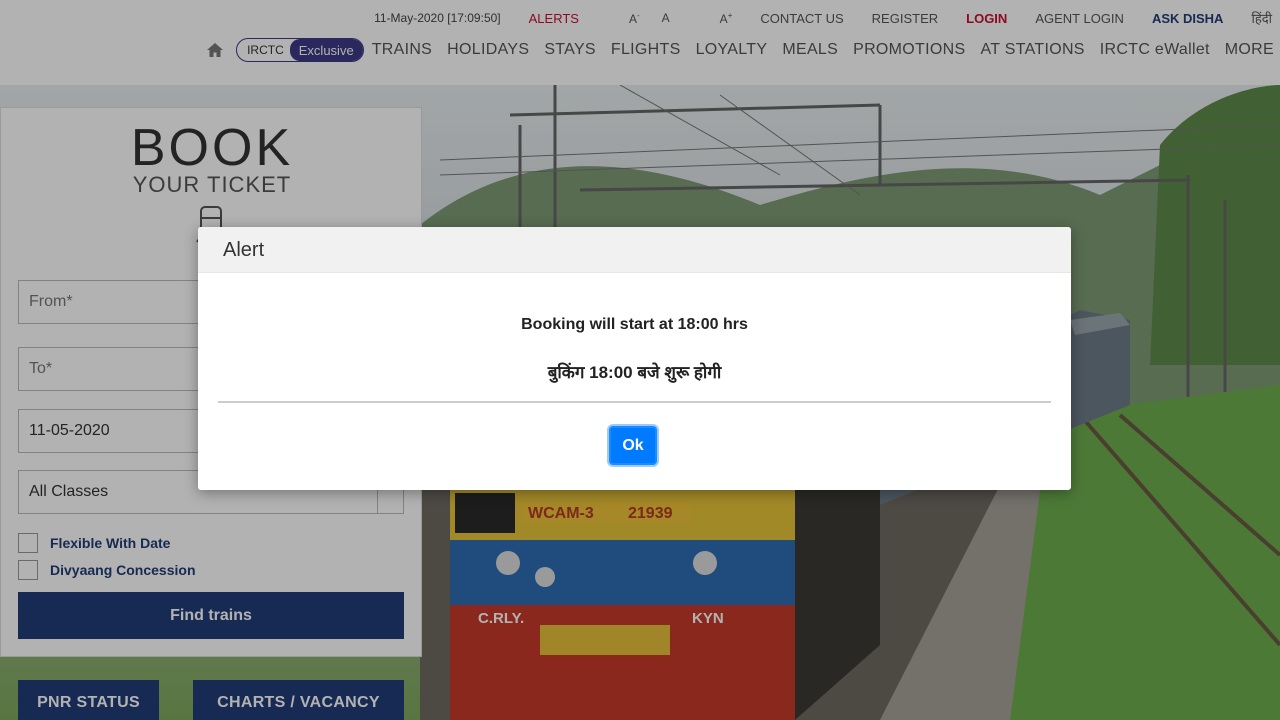 The image size is (1280, 720). What do you see at coordinates (634, 372) in the screenshot?
I see `alert-message-hindi: बुकिंग 18:00 बजे शुरू होगी` at bounding box center [634, 372].